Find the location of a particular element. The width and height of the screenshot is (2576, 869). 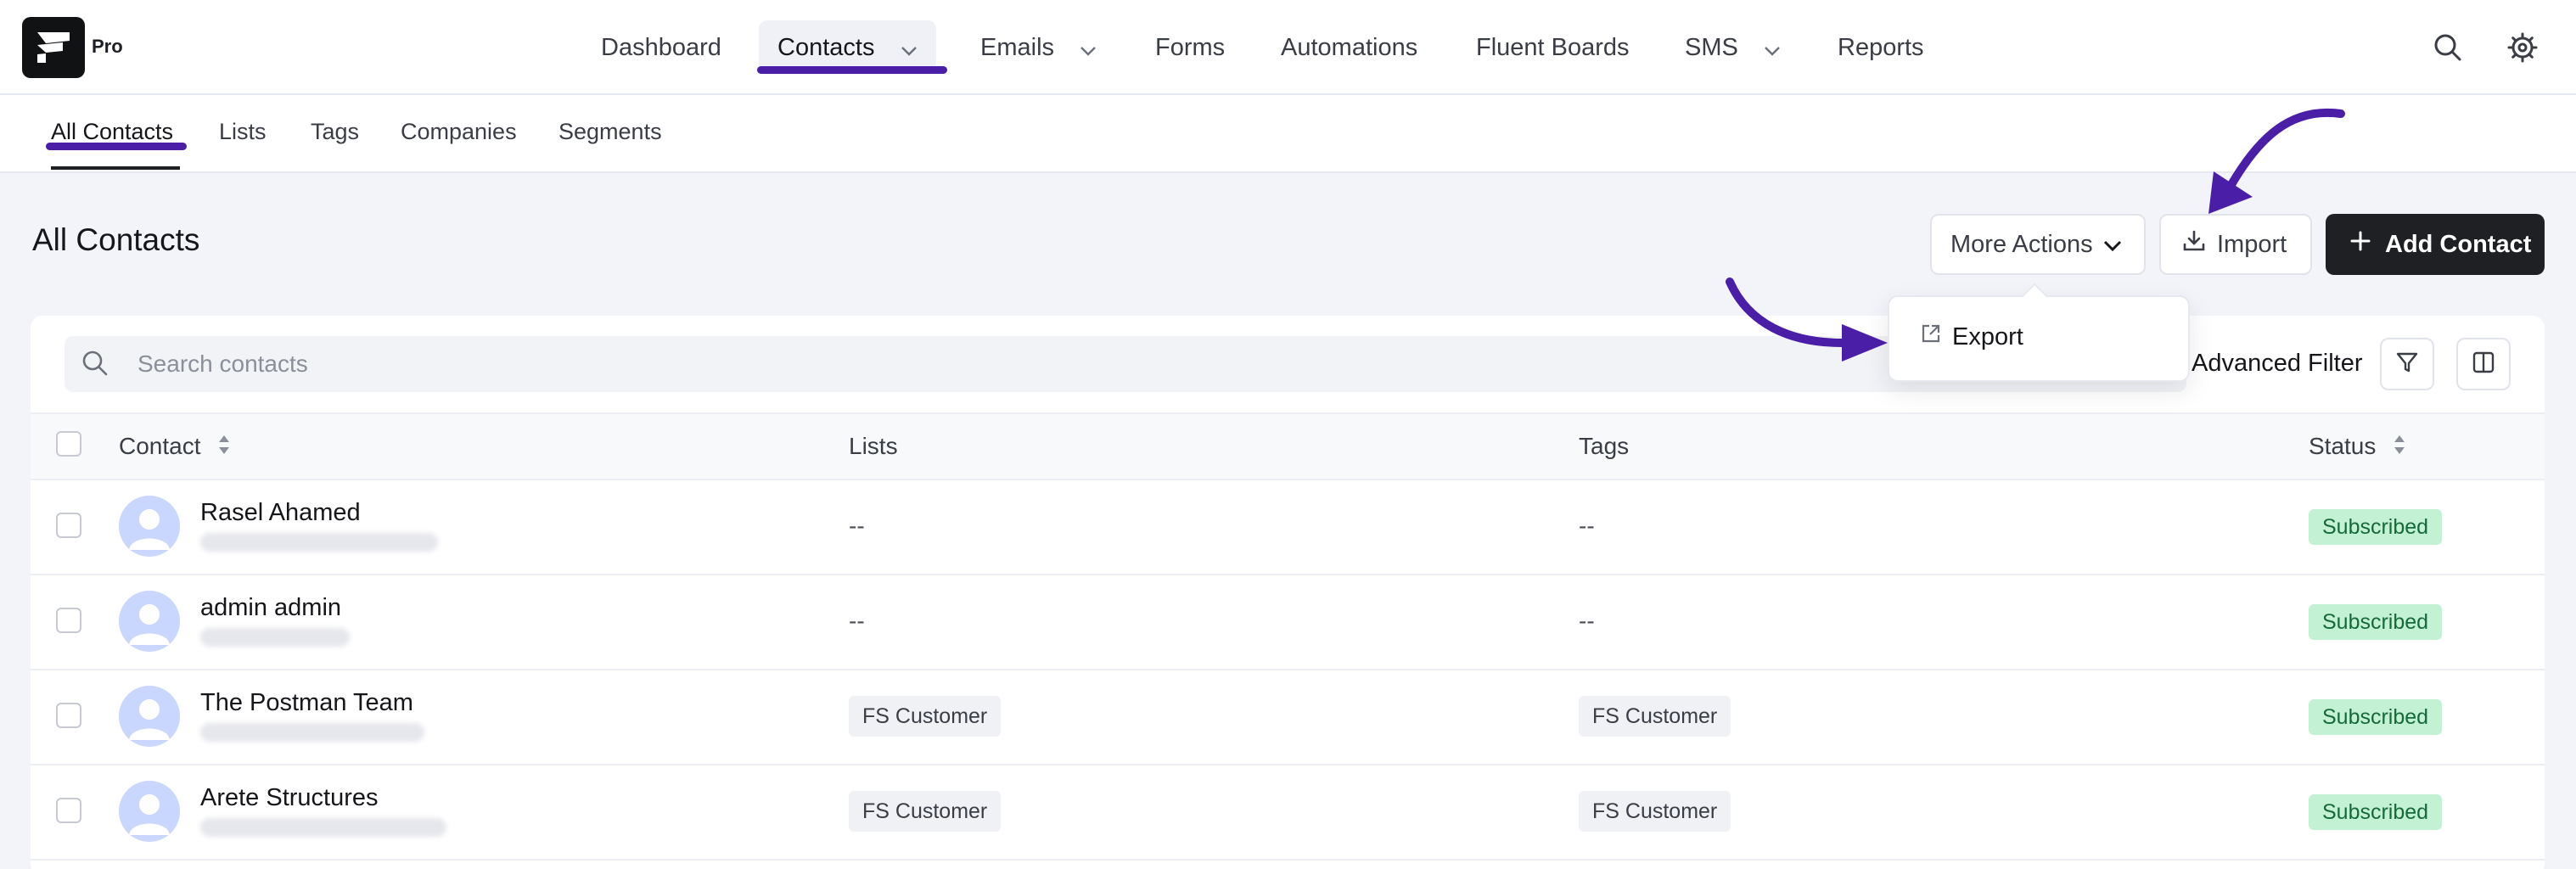

plus-icon is located at coordinates (2360, 244).